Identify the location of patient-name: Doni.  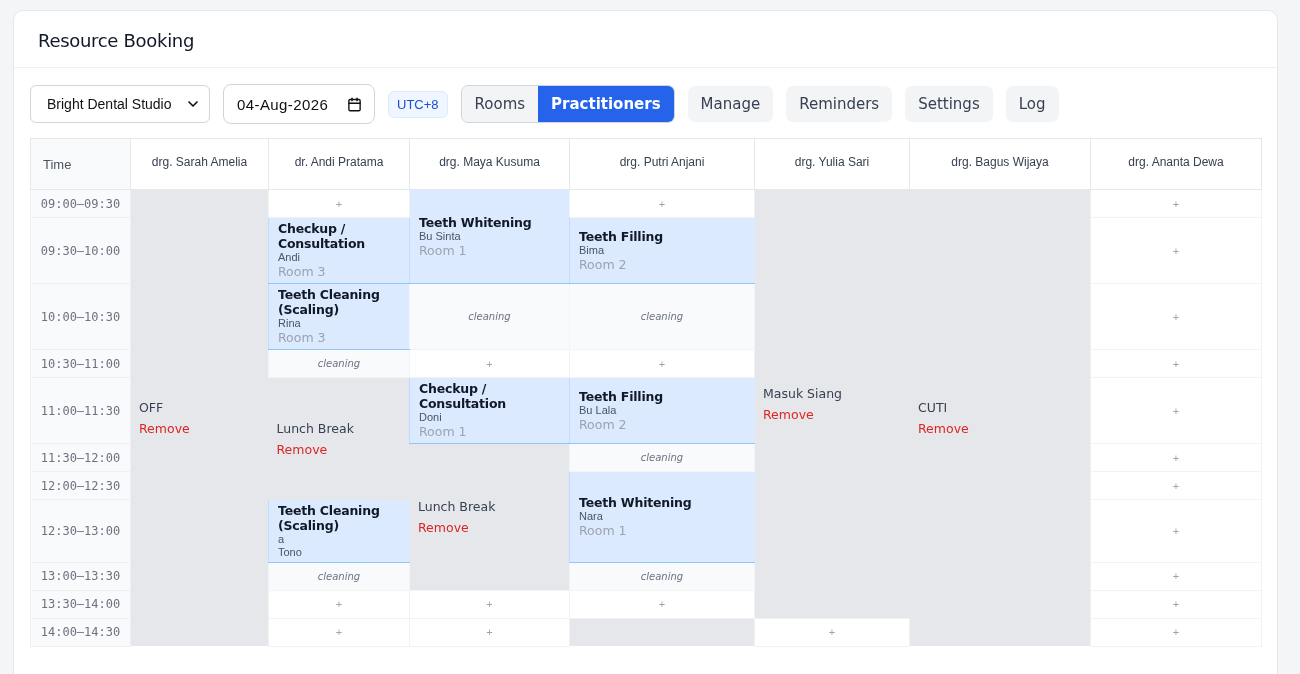
(431, 417).